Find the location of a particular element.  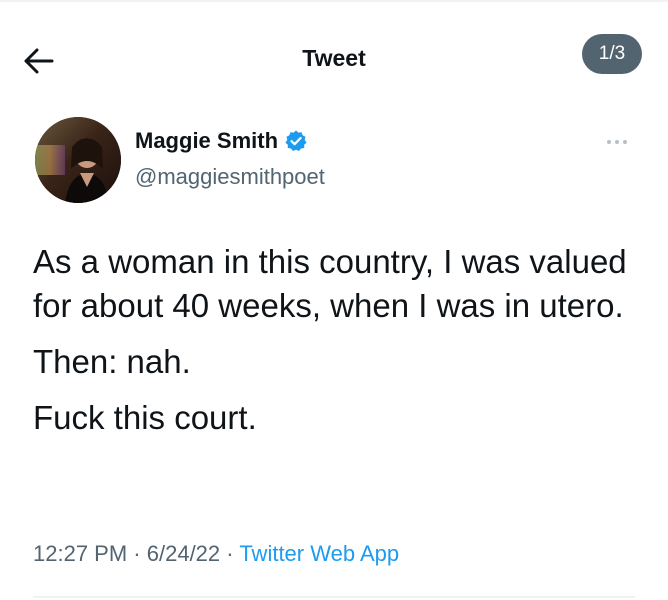

header: Tweet 1/3 is located at coordinates (334, 60).